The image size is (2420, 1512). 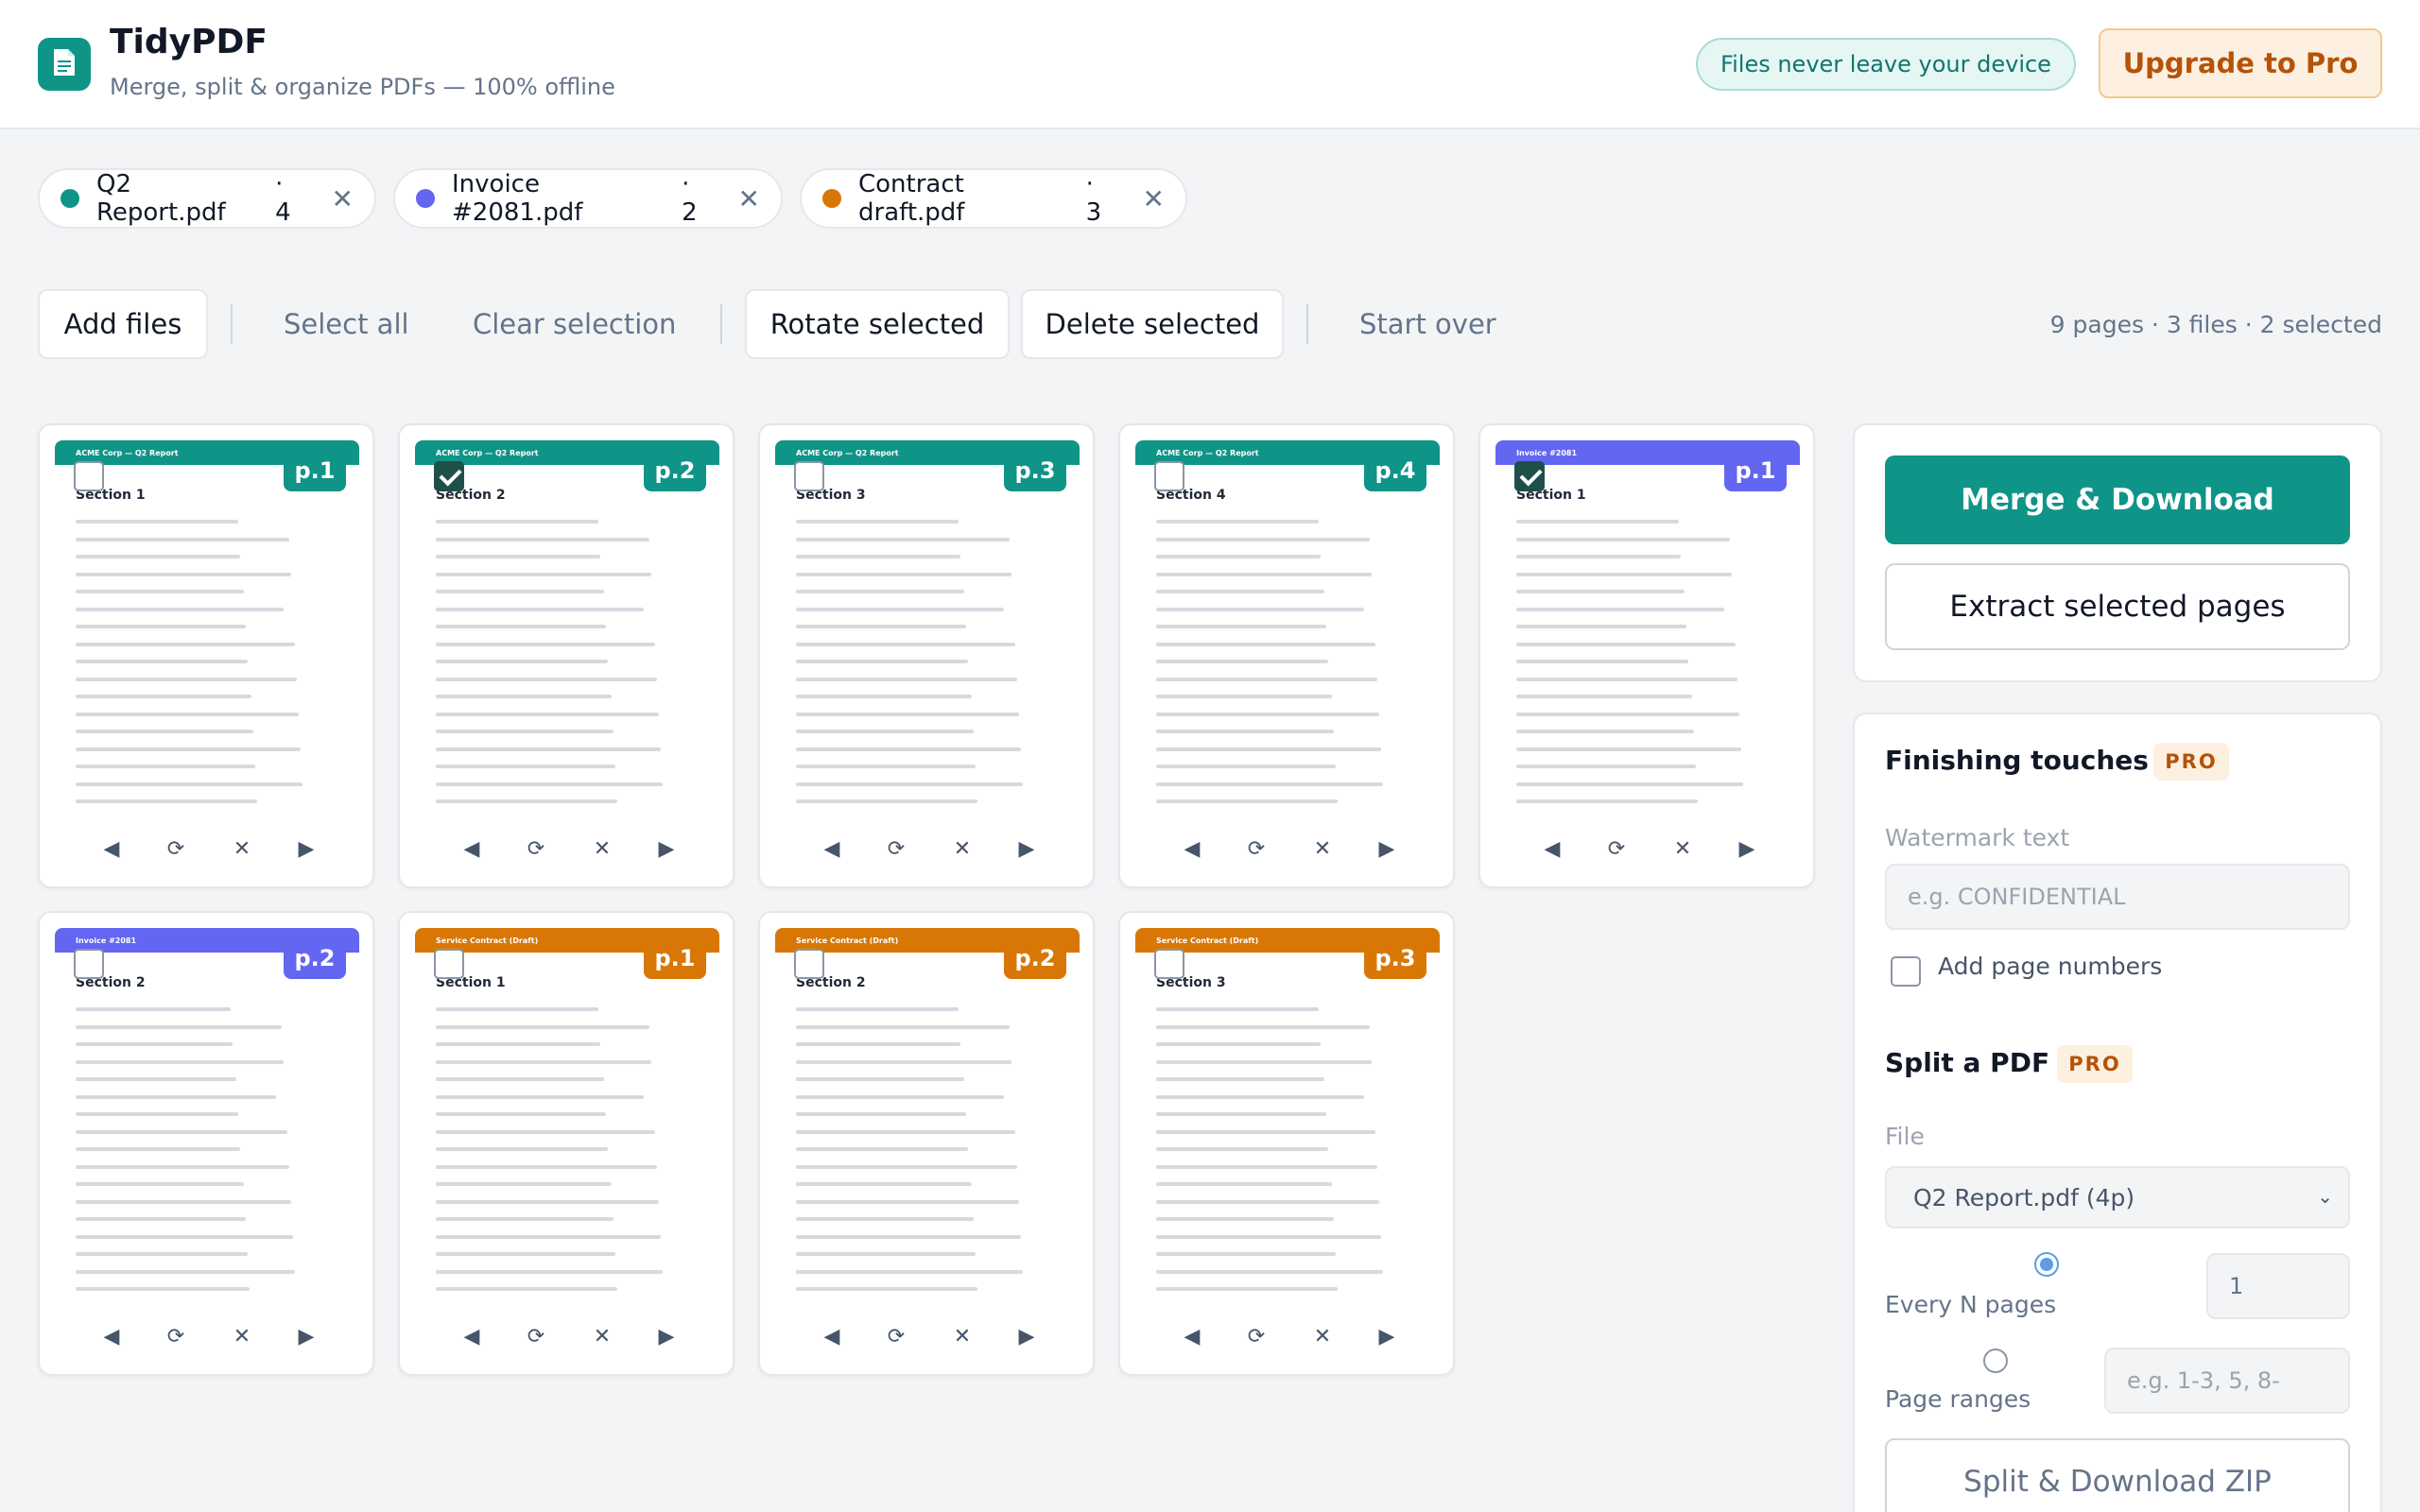 I want to click on page-card: Service Contract (Draft) p.3 Section 3 ◀ ⟳ ✕ ▶, so click(x=1286, y=1143).